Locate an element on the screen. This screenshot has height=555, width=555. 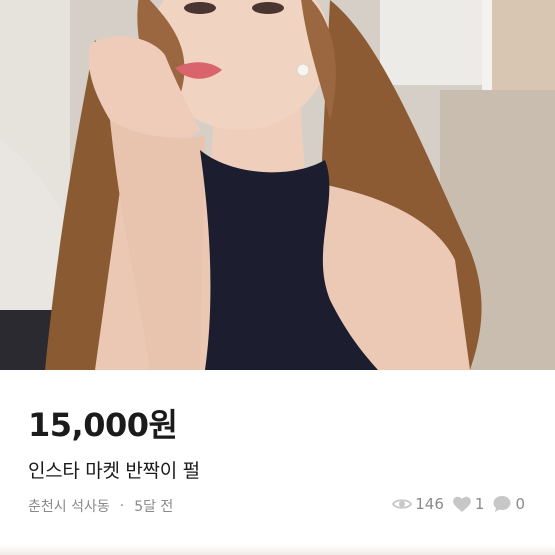
views-stat: 146 is located at coordinates (418, 504).